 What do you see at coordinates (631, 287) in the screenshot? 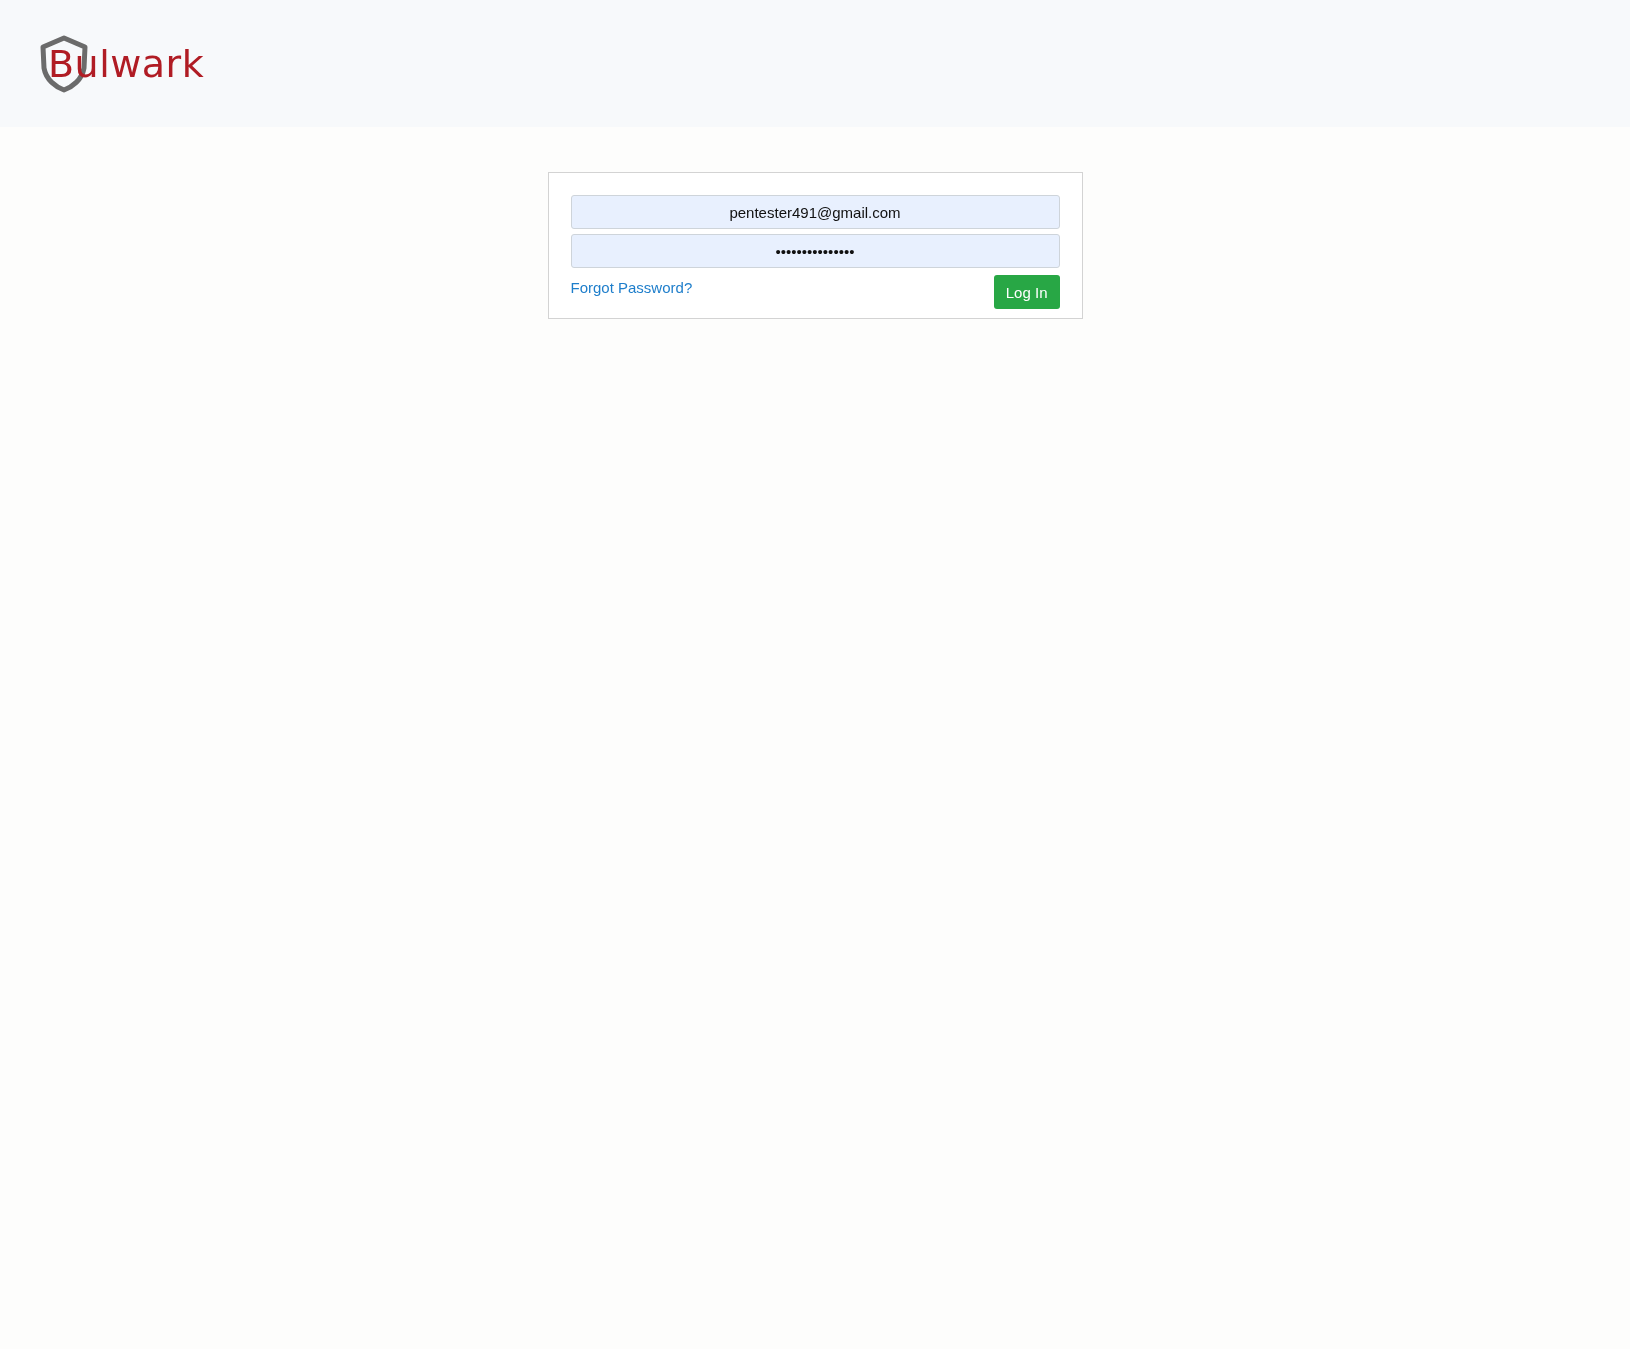
I see `forgot-password-link: Forgot Password?` at bounding box center [631, 287].